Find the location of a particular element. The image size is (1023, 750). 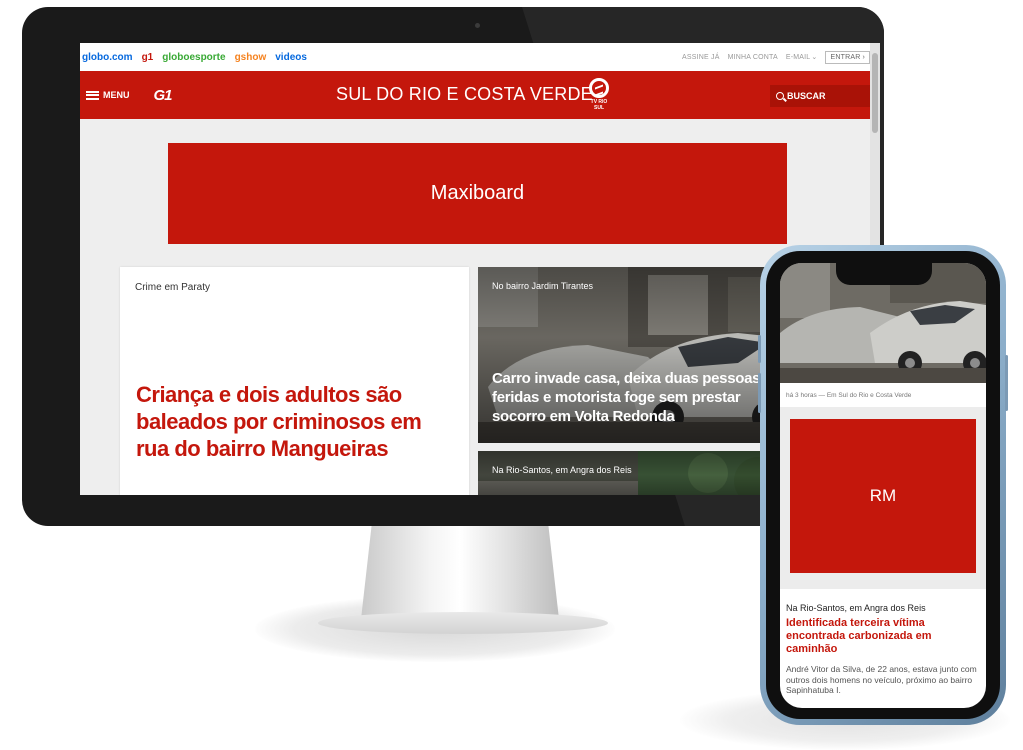

menu-button: MENU is located at coordinates (108, 95).